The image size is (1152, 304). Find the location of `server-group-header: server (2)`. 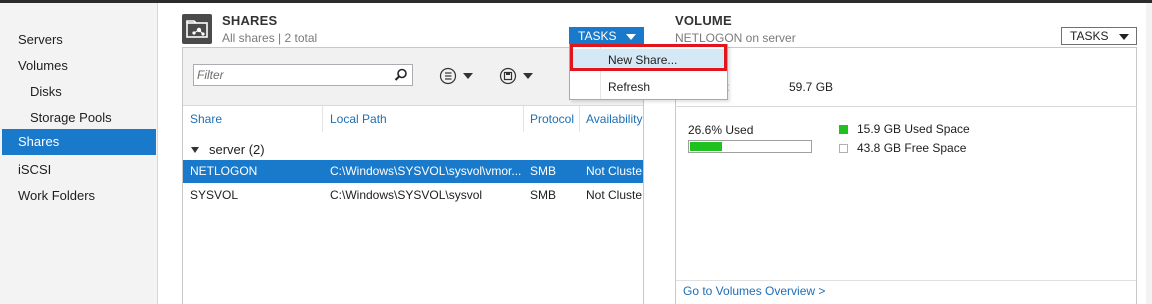

server-group-header: server (2) is located at coordinates (228, 149).